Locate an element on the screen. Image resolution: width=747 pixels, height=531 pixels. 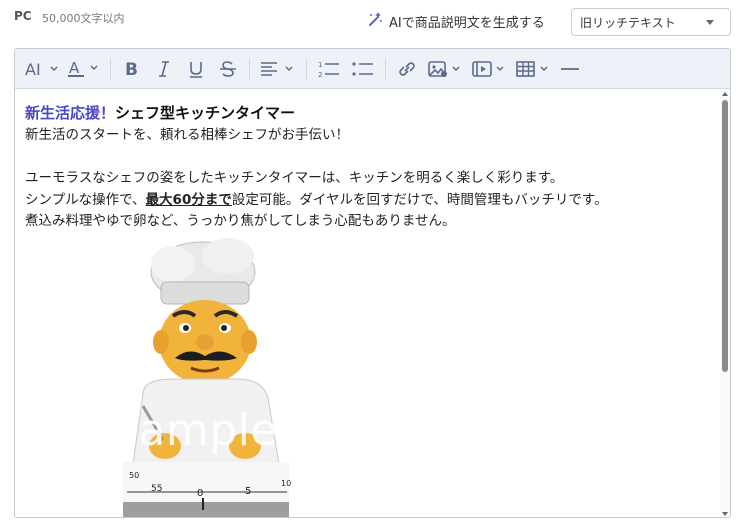
headline-accent: 新生活応援！ is located at coordinates (70, 113).